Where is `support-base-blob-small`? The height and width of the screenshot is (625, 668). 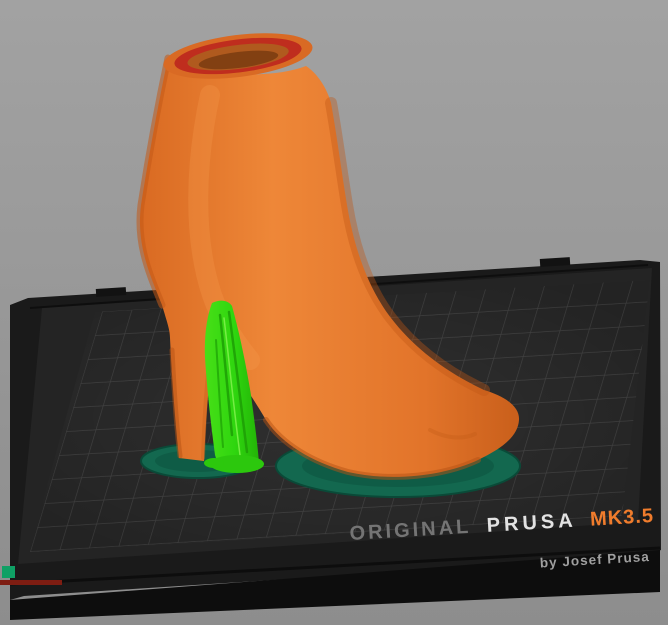
support-base-blob-small is located at coordinates (214, 463).